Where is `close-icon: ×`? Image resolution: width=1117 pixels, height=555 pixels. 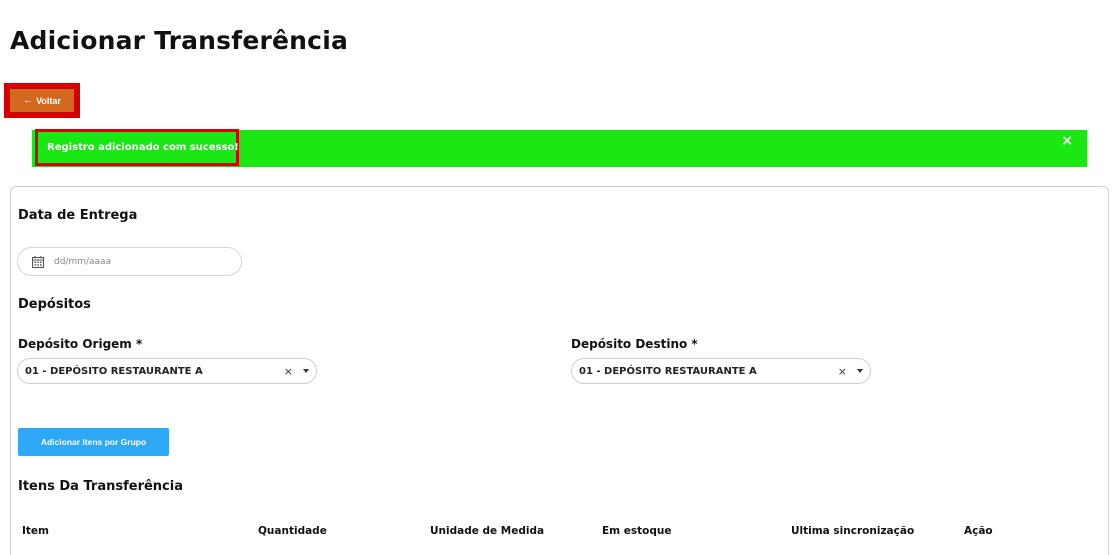 close-icon: × is located at coordinates (1067, 141).